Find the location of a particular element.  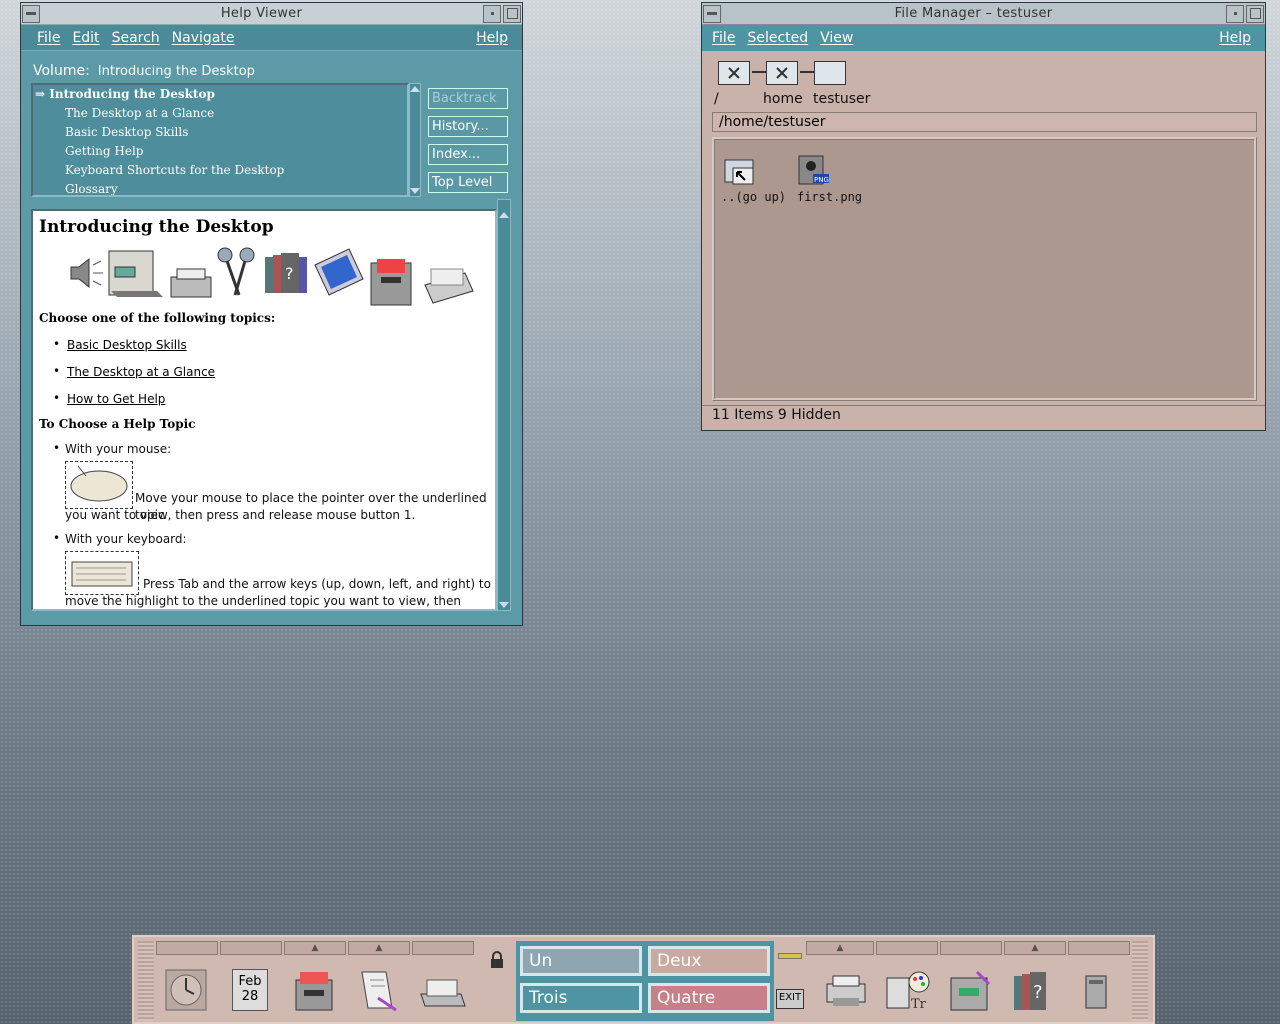

help-viewer-titlebar: Help Viewer is located at coordinates (271, 14).